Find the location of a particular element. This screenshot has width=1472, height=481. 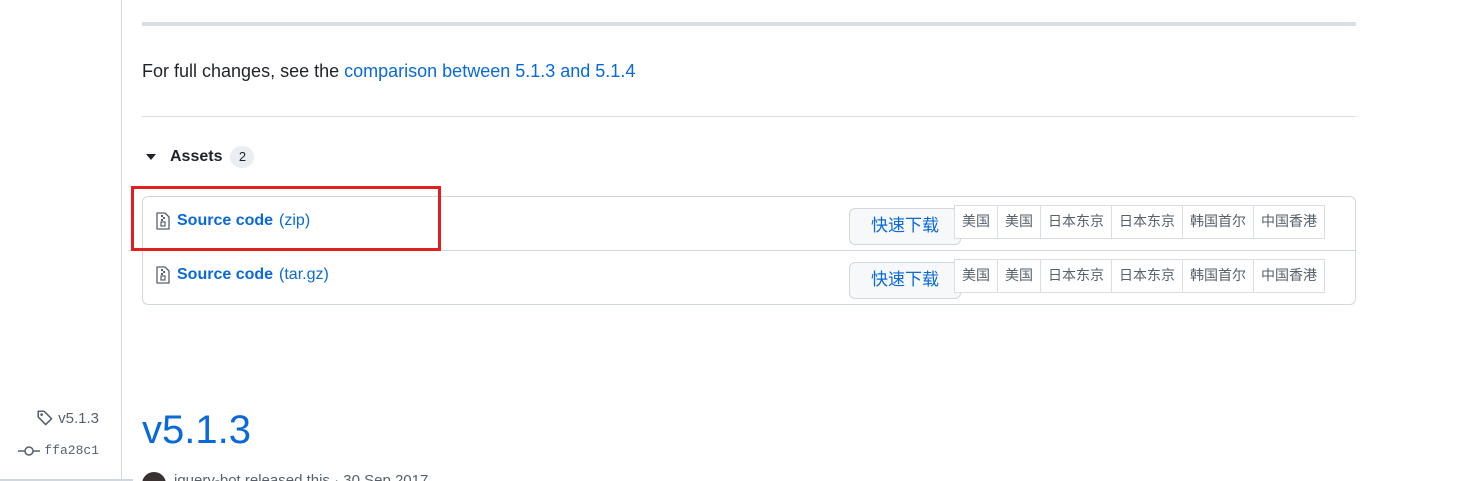

author-text: jquery-bot released this · 30 Sep 2017 is located at coordinates (301, 476).